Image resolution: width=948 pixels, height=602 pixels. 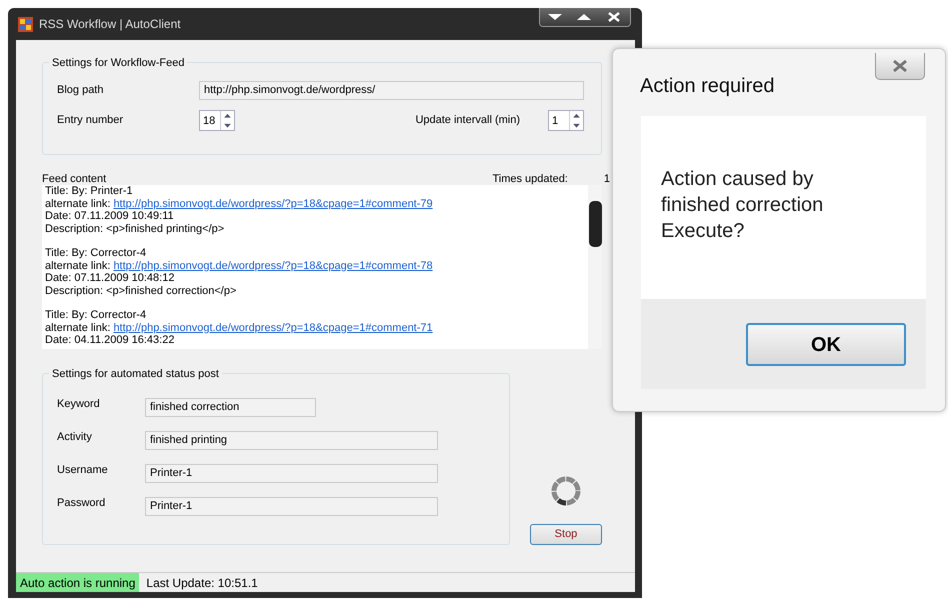 I want to click on entry-date: Date: 07.11.2009 10:48:12, so click(x=109, y=278).